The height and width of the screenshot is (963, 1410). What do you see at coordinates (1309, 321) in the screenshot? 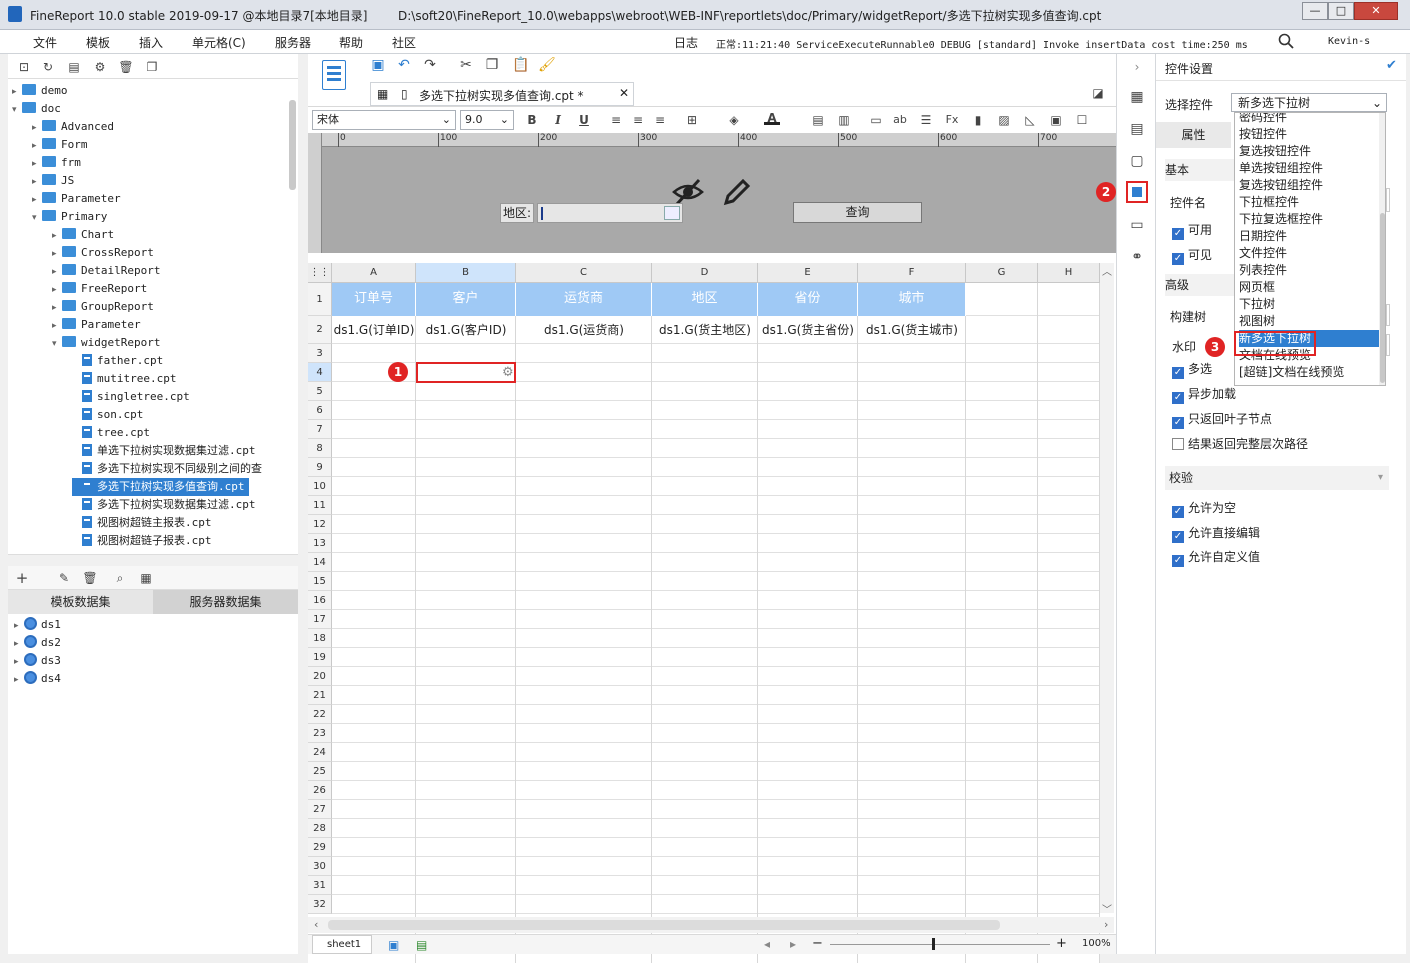
I see `widget-type-option: 视图树` at bounding box center [1309, 321].